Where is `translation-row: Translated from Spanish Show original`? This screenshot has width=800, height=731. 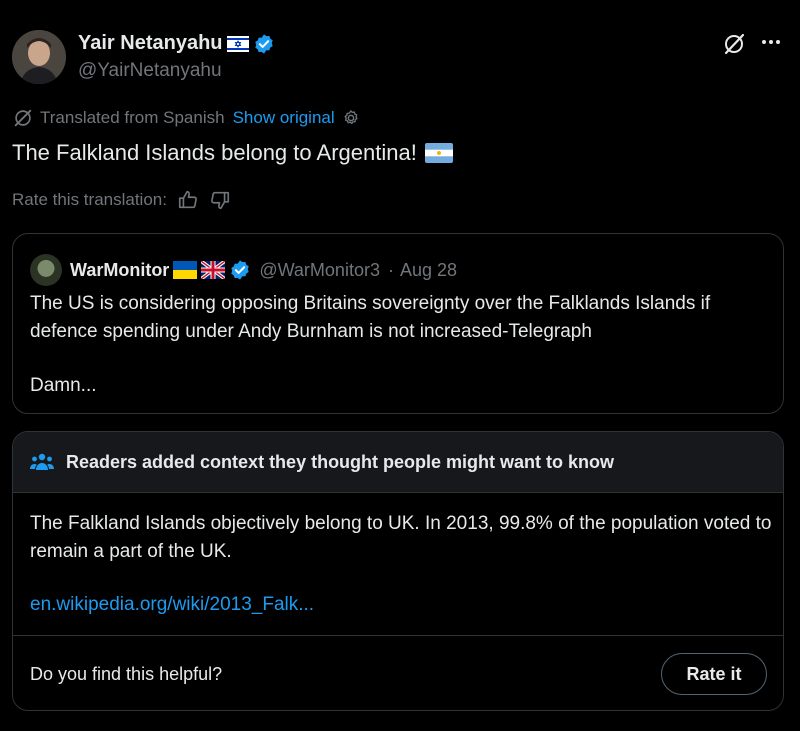 translation-row: Translated from Spanish Show original is located at coordinates (186, 118).